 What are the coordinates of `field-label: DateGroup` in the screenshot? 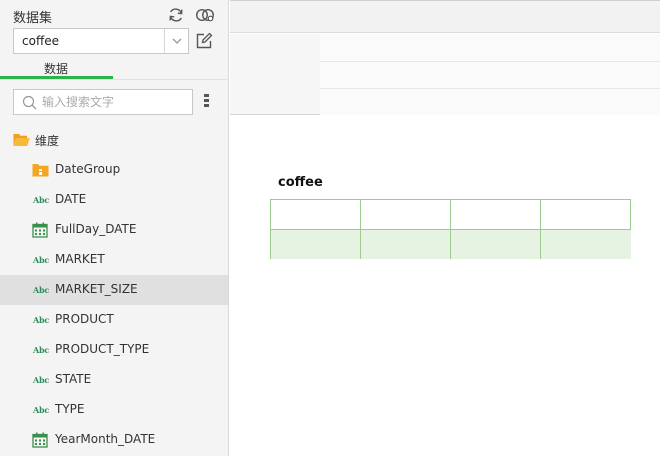 It's located at (88, 169).